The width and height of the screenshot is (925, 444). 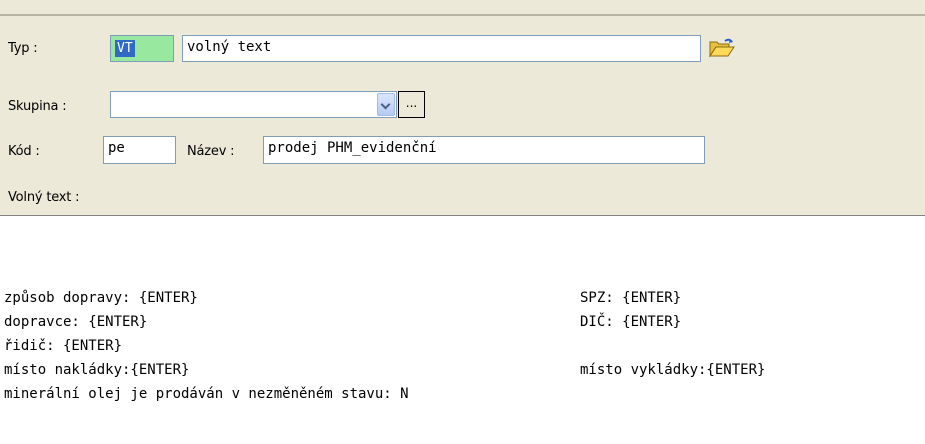 What do you see at coordinates (253, 104) in the screenshot?
I see `skupina-select` at bounding box center [253, 104].